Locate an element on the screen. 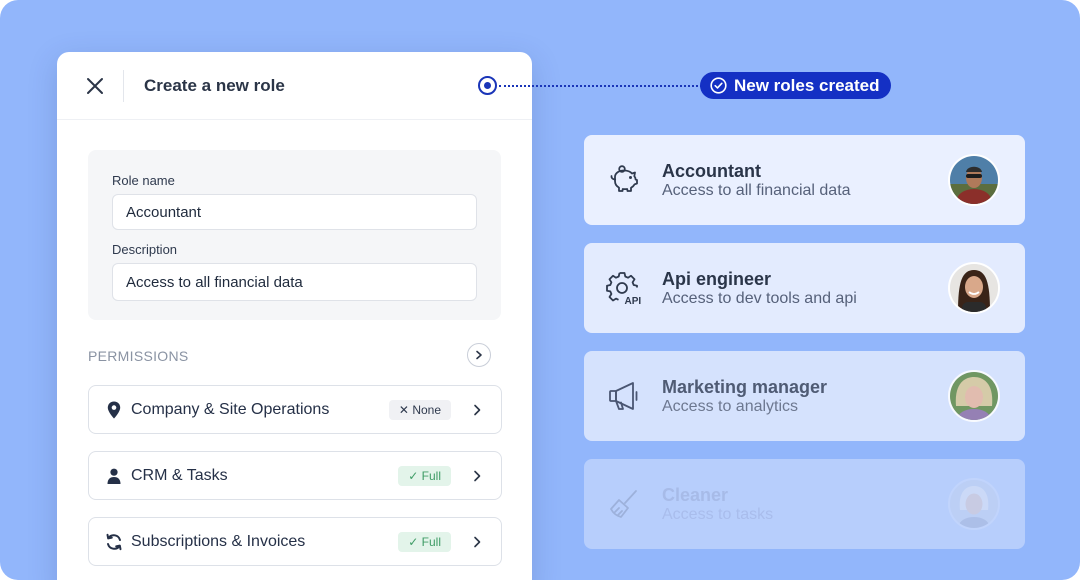  gear-api-icon: API is located at coordinates (624, 288).